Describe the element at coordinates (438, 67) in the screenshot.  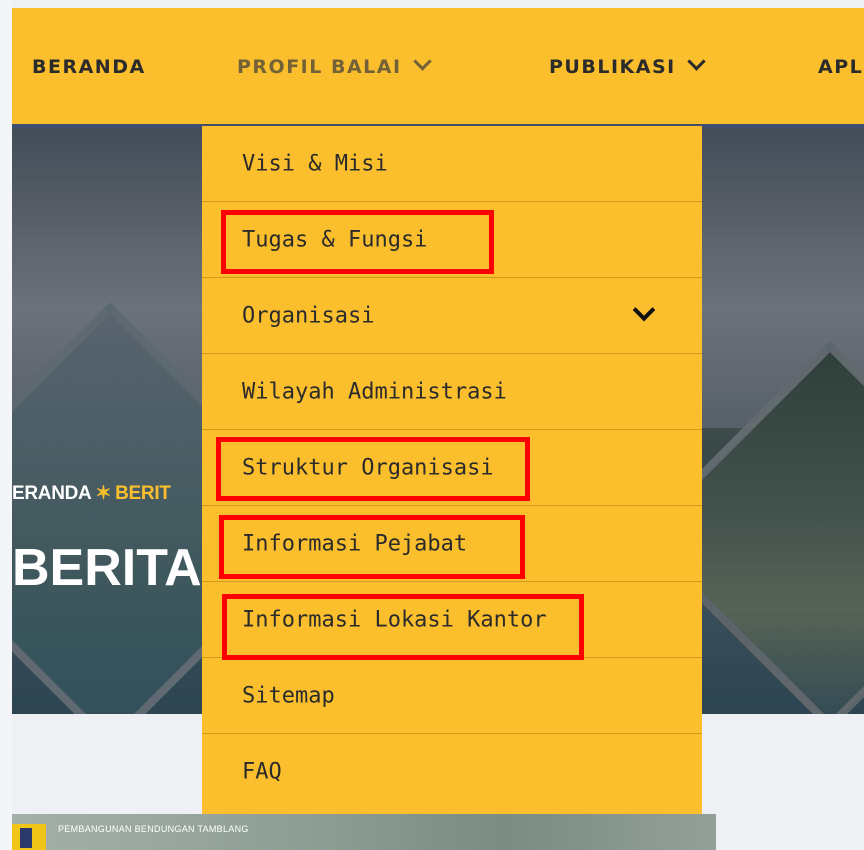
I see `top-navbar: BERANDA PROFIL BALAI PUBLIKASI APL` at that location.